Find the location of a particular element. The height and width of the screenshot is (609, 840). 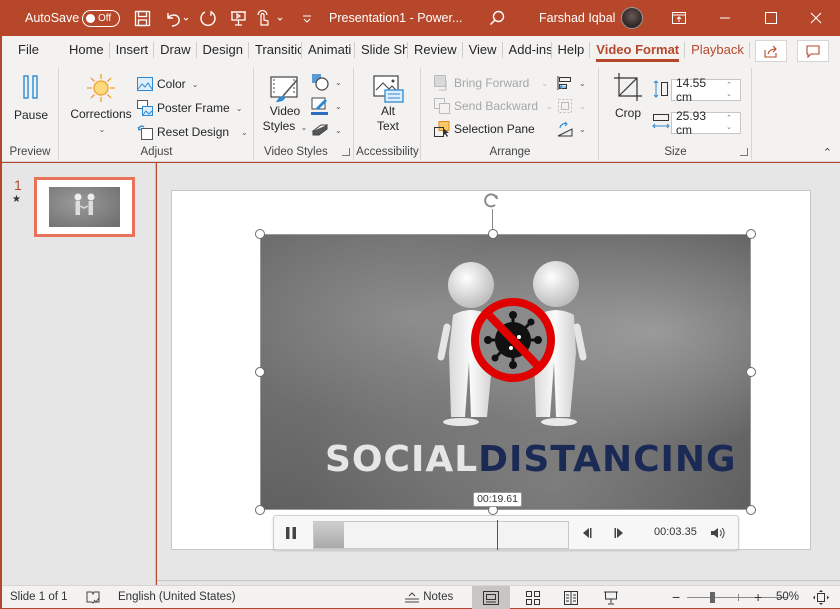

accessibility-checker-icon is located at coordinates (93, 597).